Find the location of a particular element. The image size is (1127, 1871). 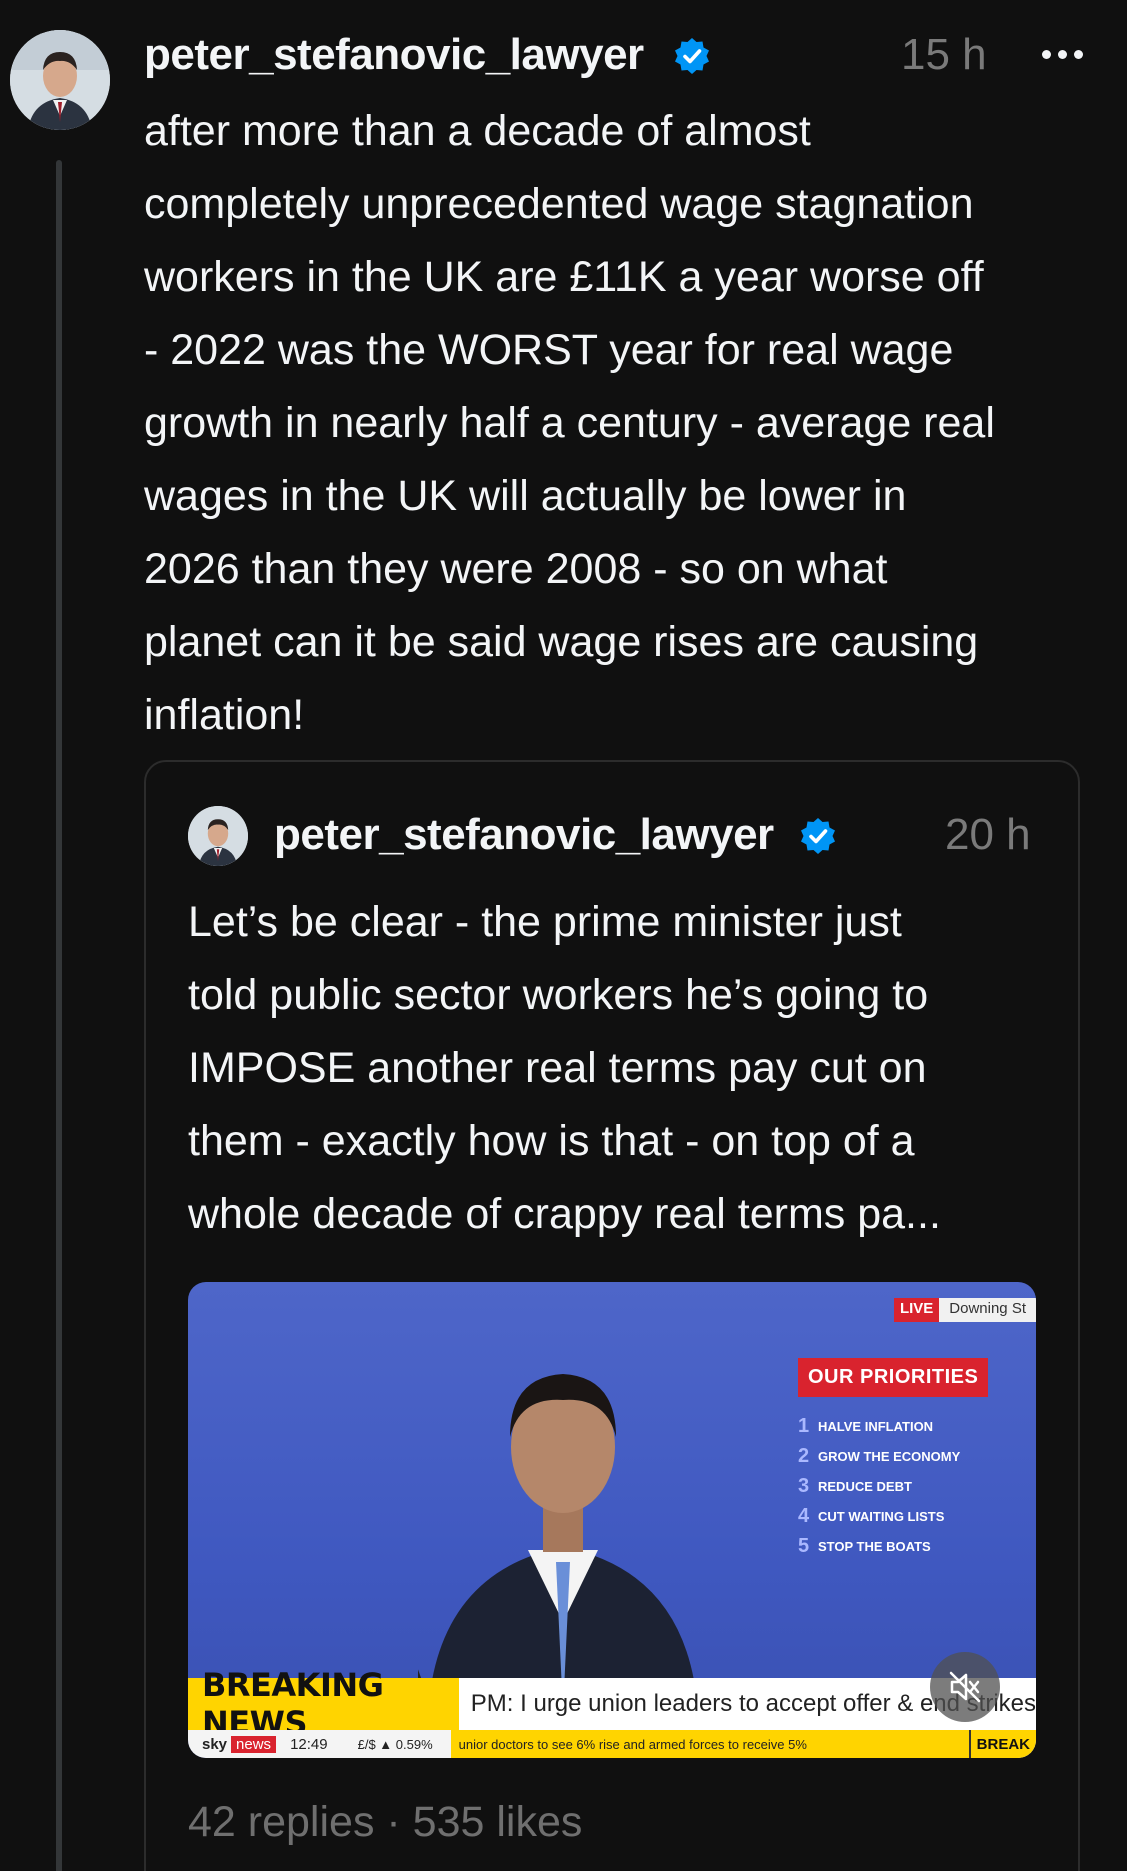

priority-item: 5 STOP THE BOATS is located at coordinates (864, 1545).